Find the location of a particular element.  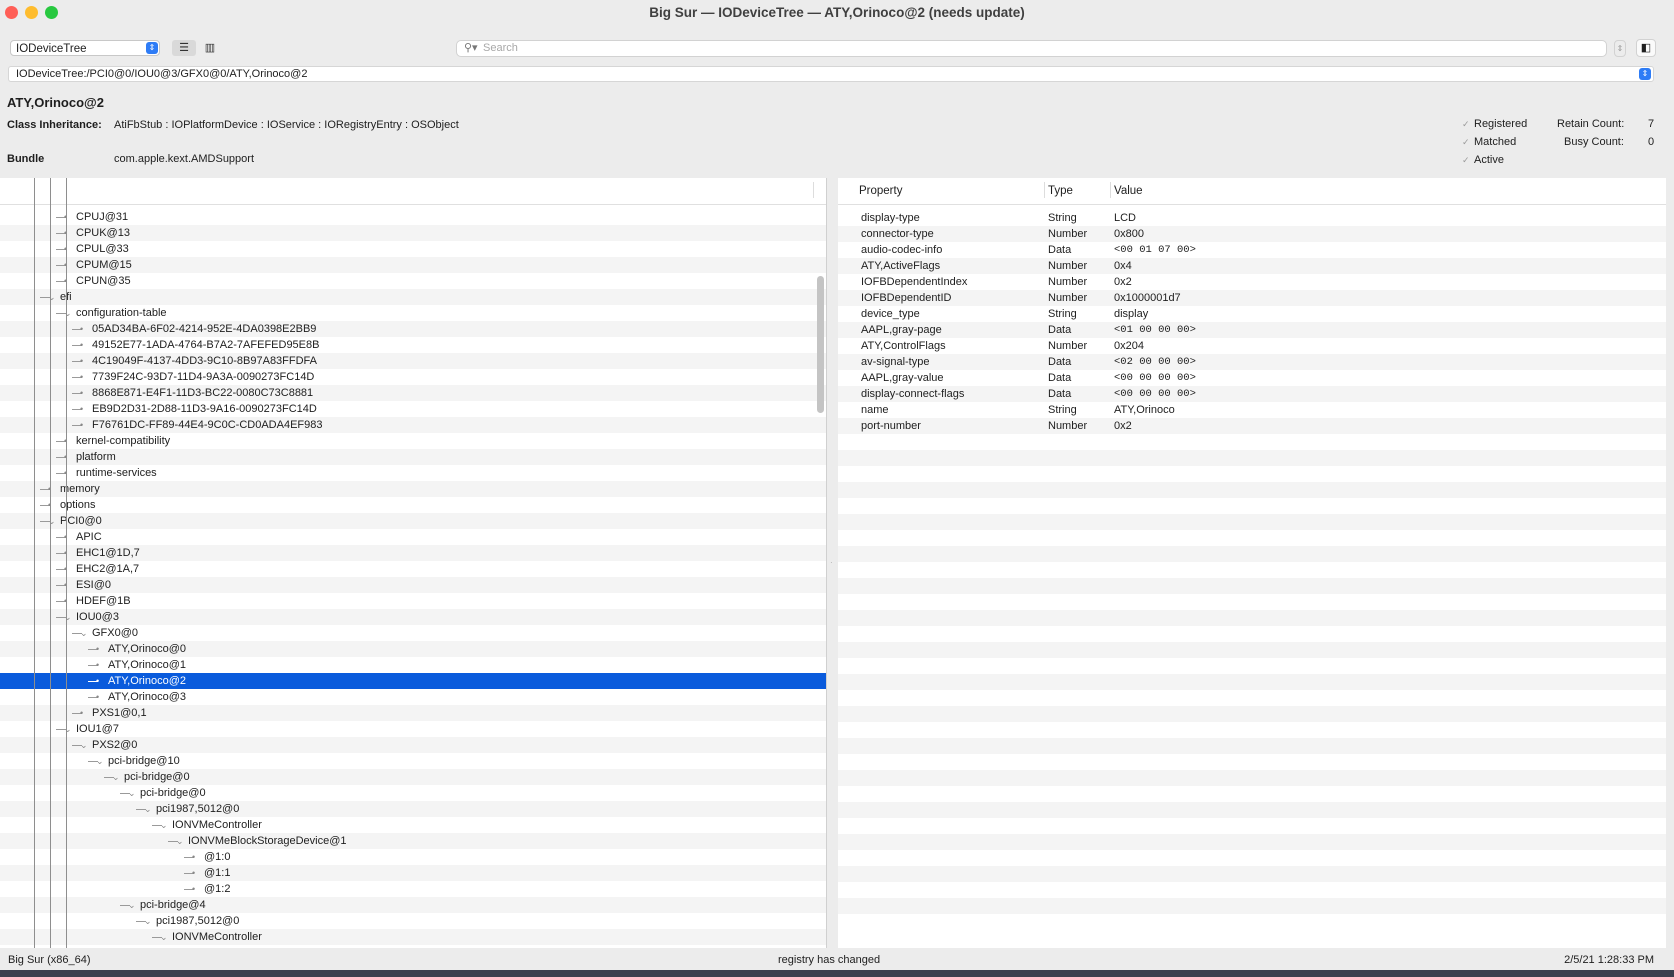

tree-row: •EHC1@1D,7 is located at coordinates (413, 553).